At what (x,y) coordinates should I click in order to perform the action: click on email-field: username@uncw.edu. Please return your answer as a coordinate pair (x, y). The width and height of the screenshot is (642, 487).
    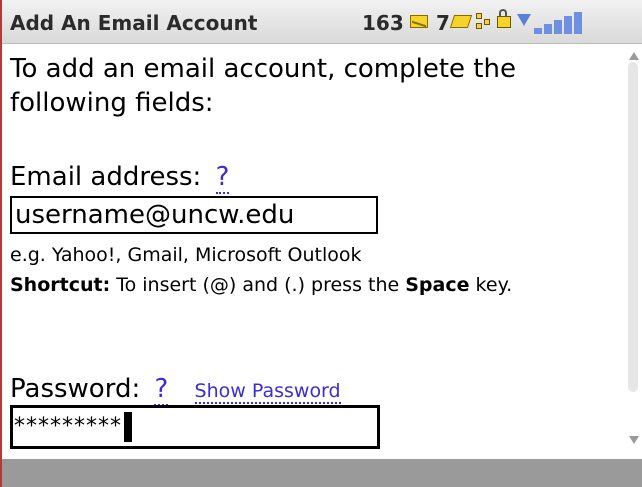
    Looking at the image, I should click on (194, 215).